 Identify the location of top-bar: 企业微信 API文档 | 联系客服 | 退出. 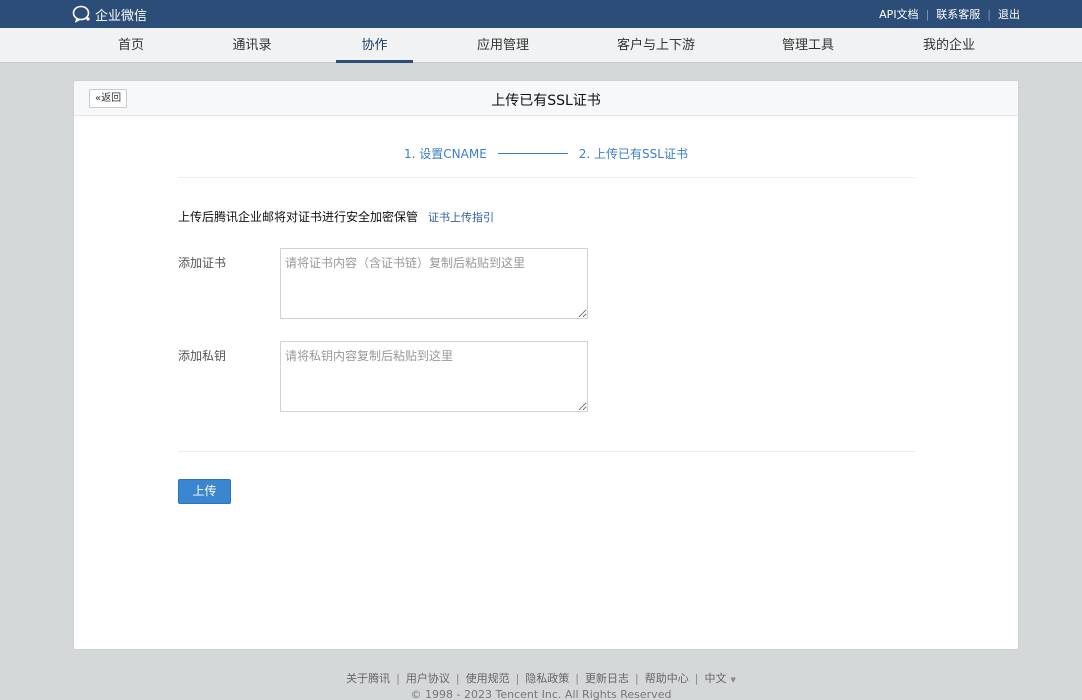
(541, 14).